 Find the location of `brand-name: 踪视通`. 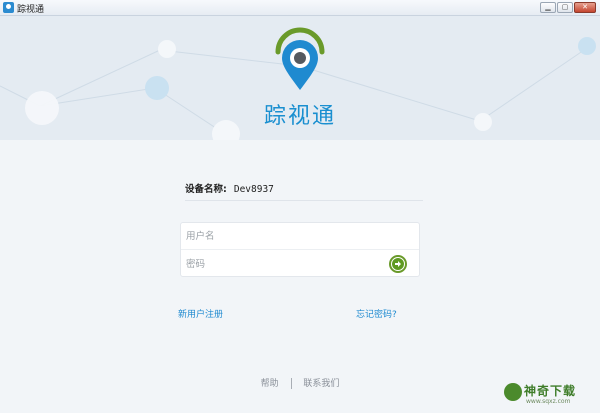

brand-name: 踪视通 is located at coordinates (299, 116).